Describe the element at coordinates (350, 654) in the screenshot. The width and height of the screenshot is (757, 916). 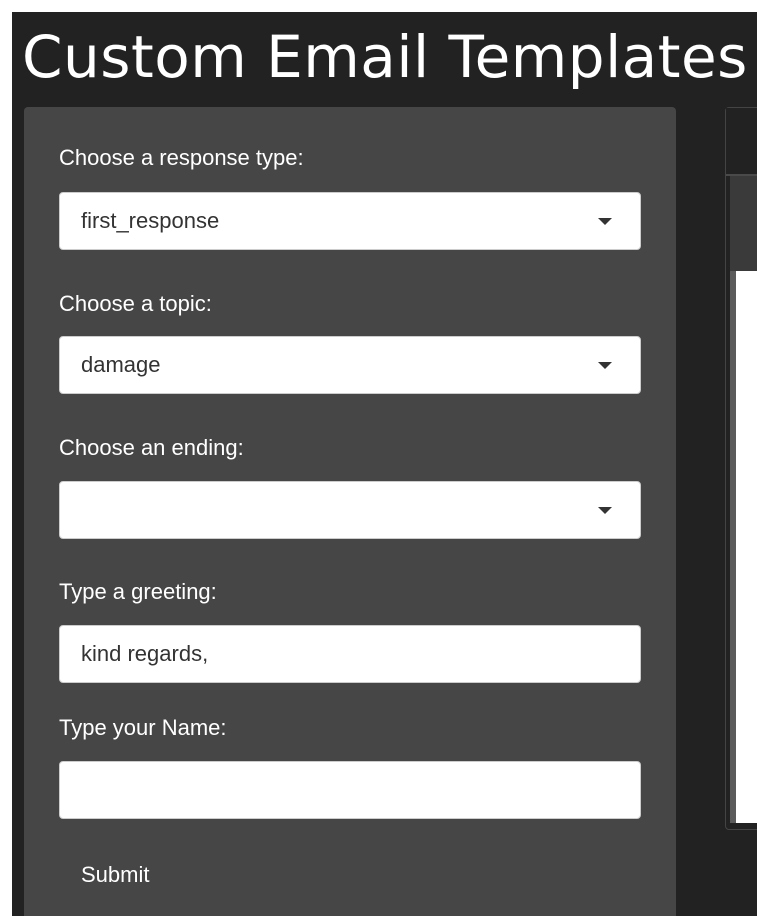
I see `greeting-input` at that location.